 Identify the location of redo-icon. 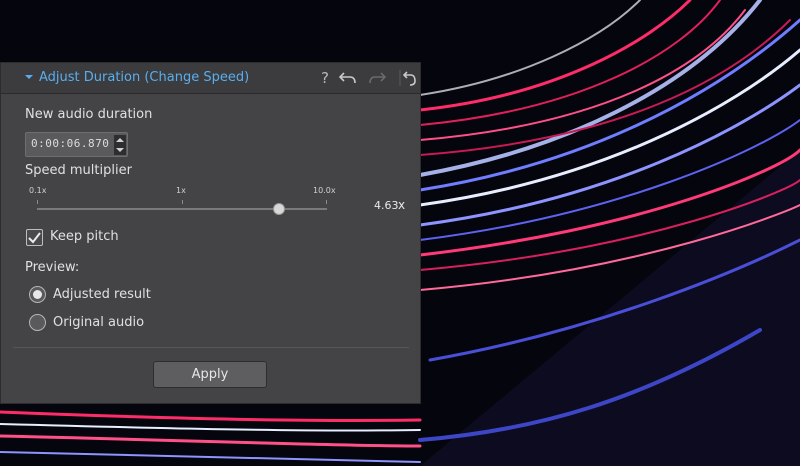
(377, 78).